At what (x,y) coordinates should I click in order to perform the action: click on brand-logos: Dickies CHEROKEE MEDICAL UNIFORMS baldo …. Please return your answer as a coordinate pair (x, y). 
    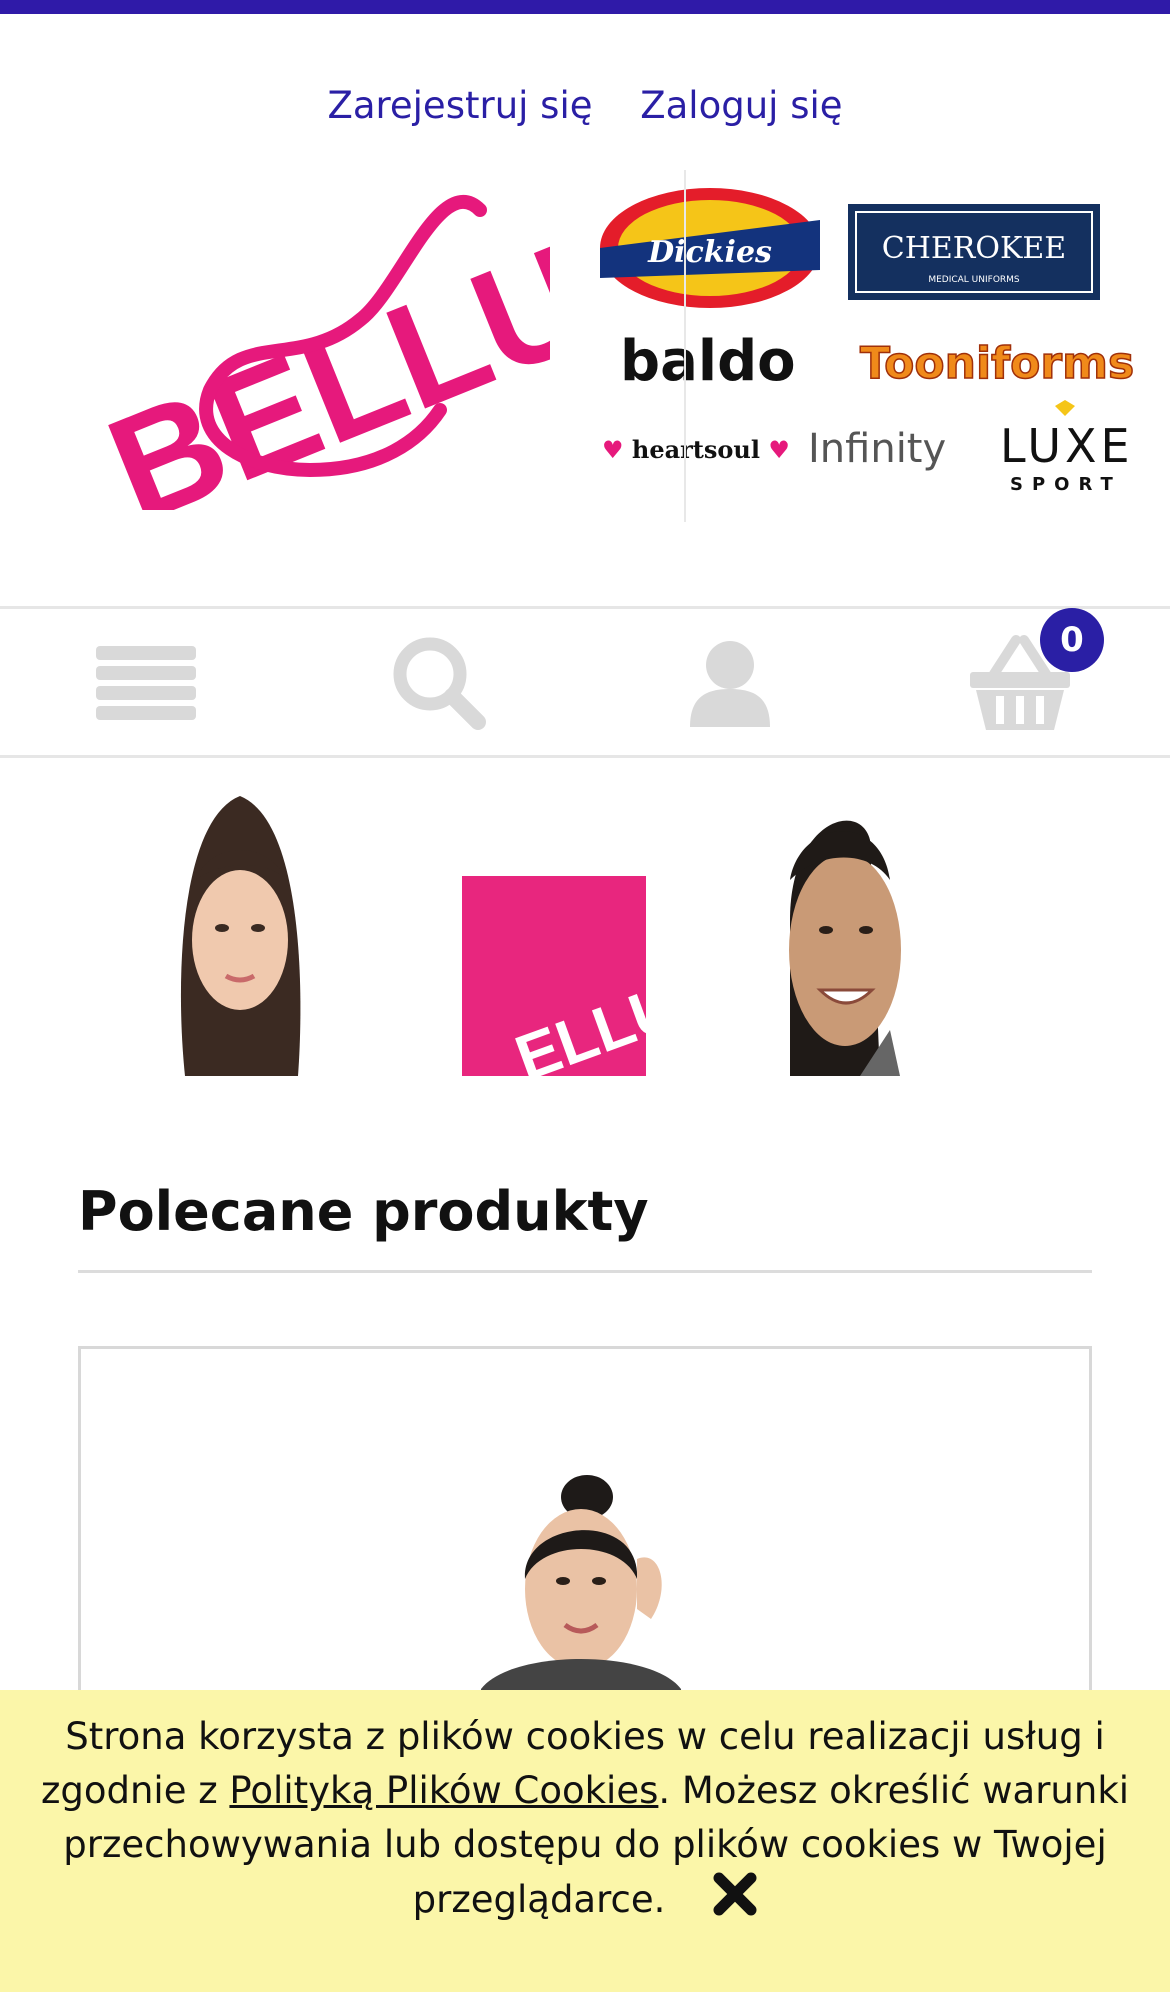
    Looking at the image, I should click on (870, 355).